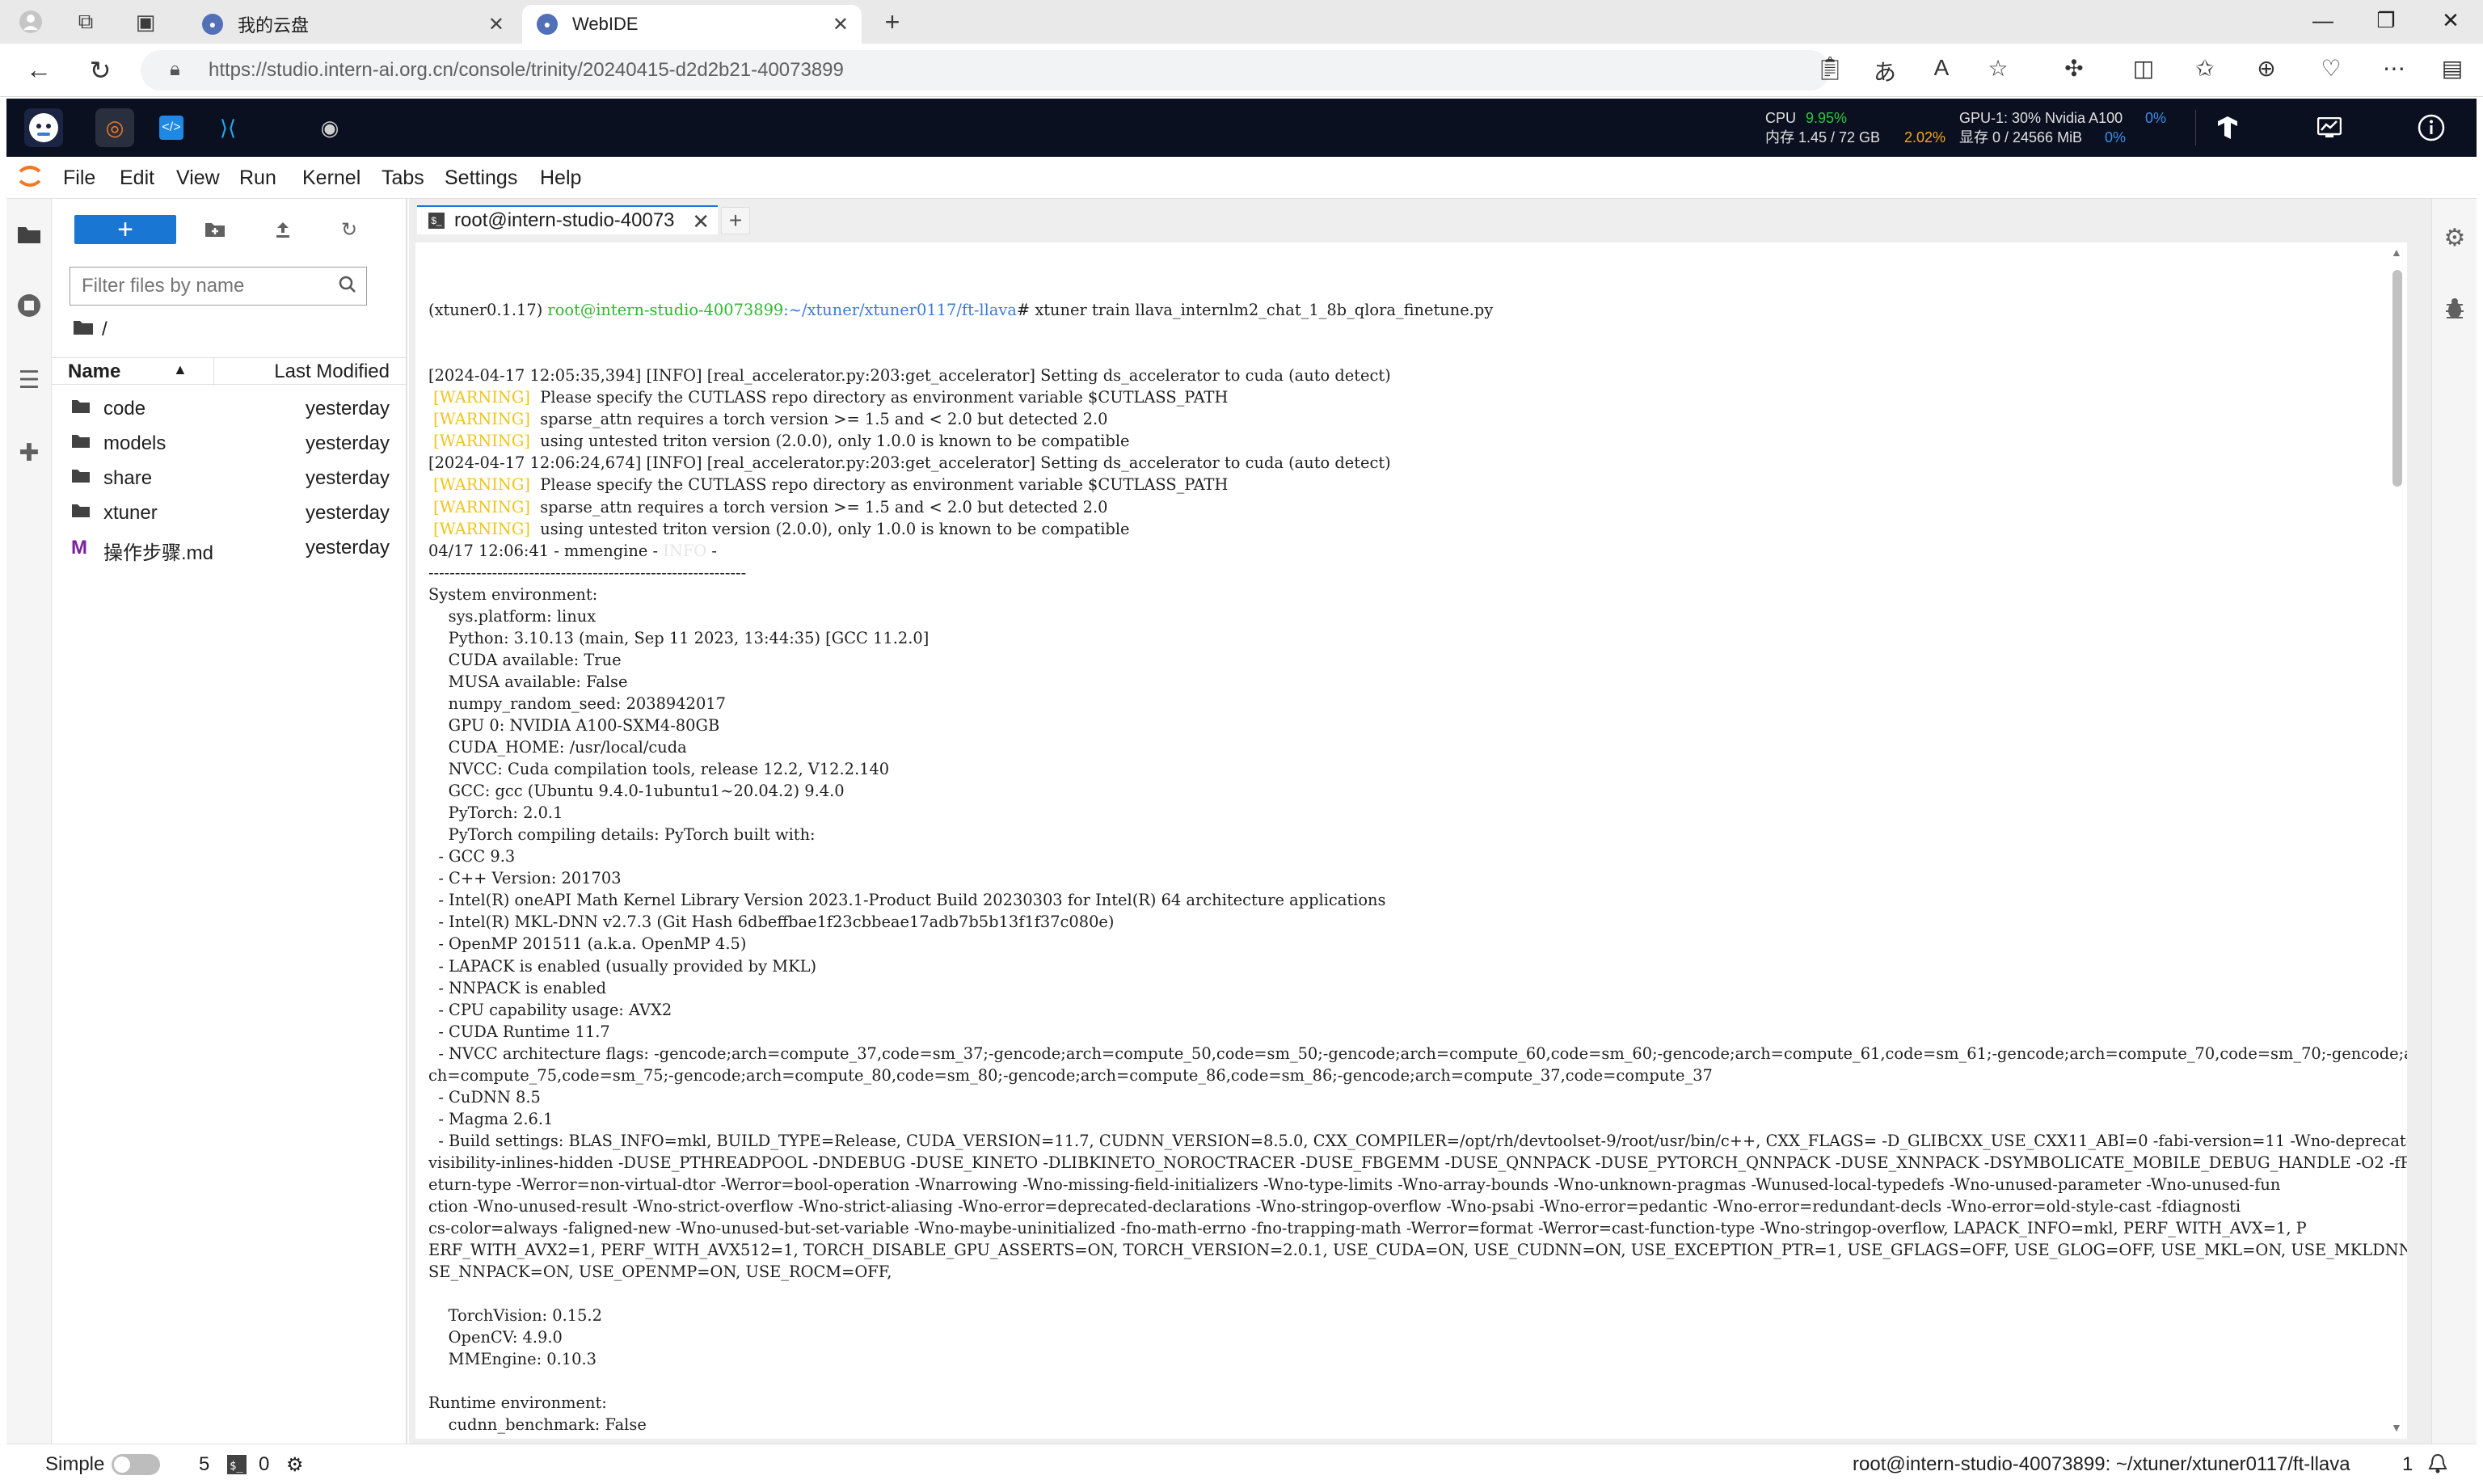 This screenshot has width=2483, height=1484. I want to click on file-row: code yesterday, so click(229, 408).